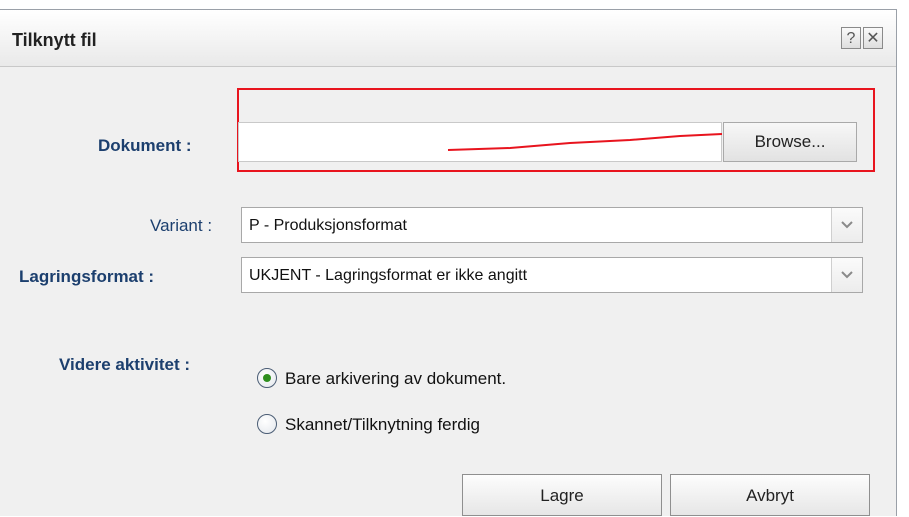  I want to click on radio-label-archive-only: Bare arkivering av dokument., so click(395, 379).